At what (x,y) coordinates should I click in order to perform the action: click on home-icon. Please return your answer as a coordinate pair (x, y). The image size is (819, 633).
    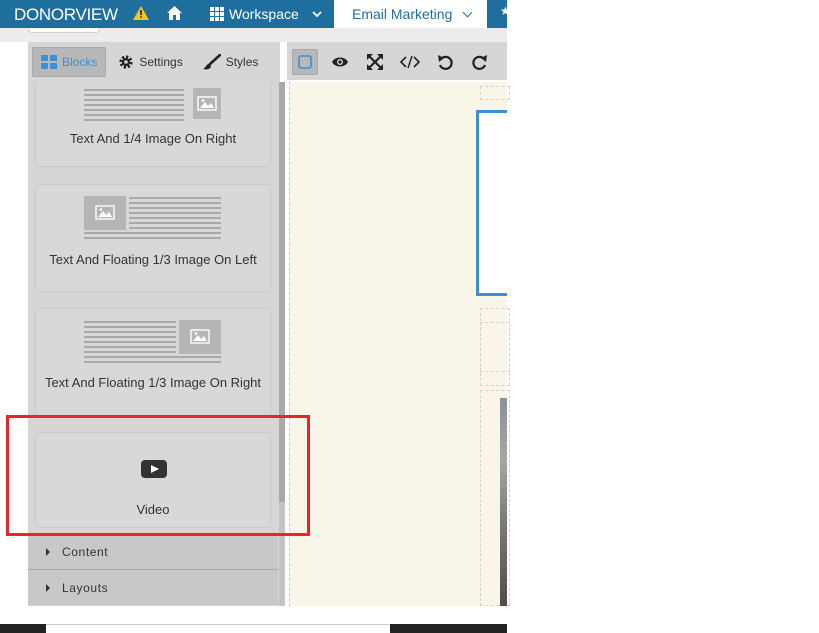
    Looking at the image, I should click on (174, 15).